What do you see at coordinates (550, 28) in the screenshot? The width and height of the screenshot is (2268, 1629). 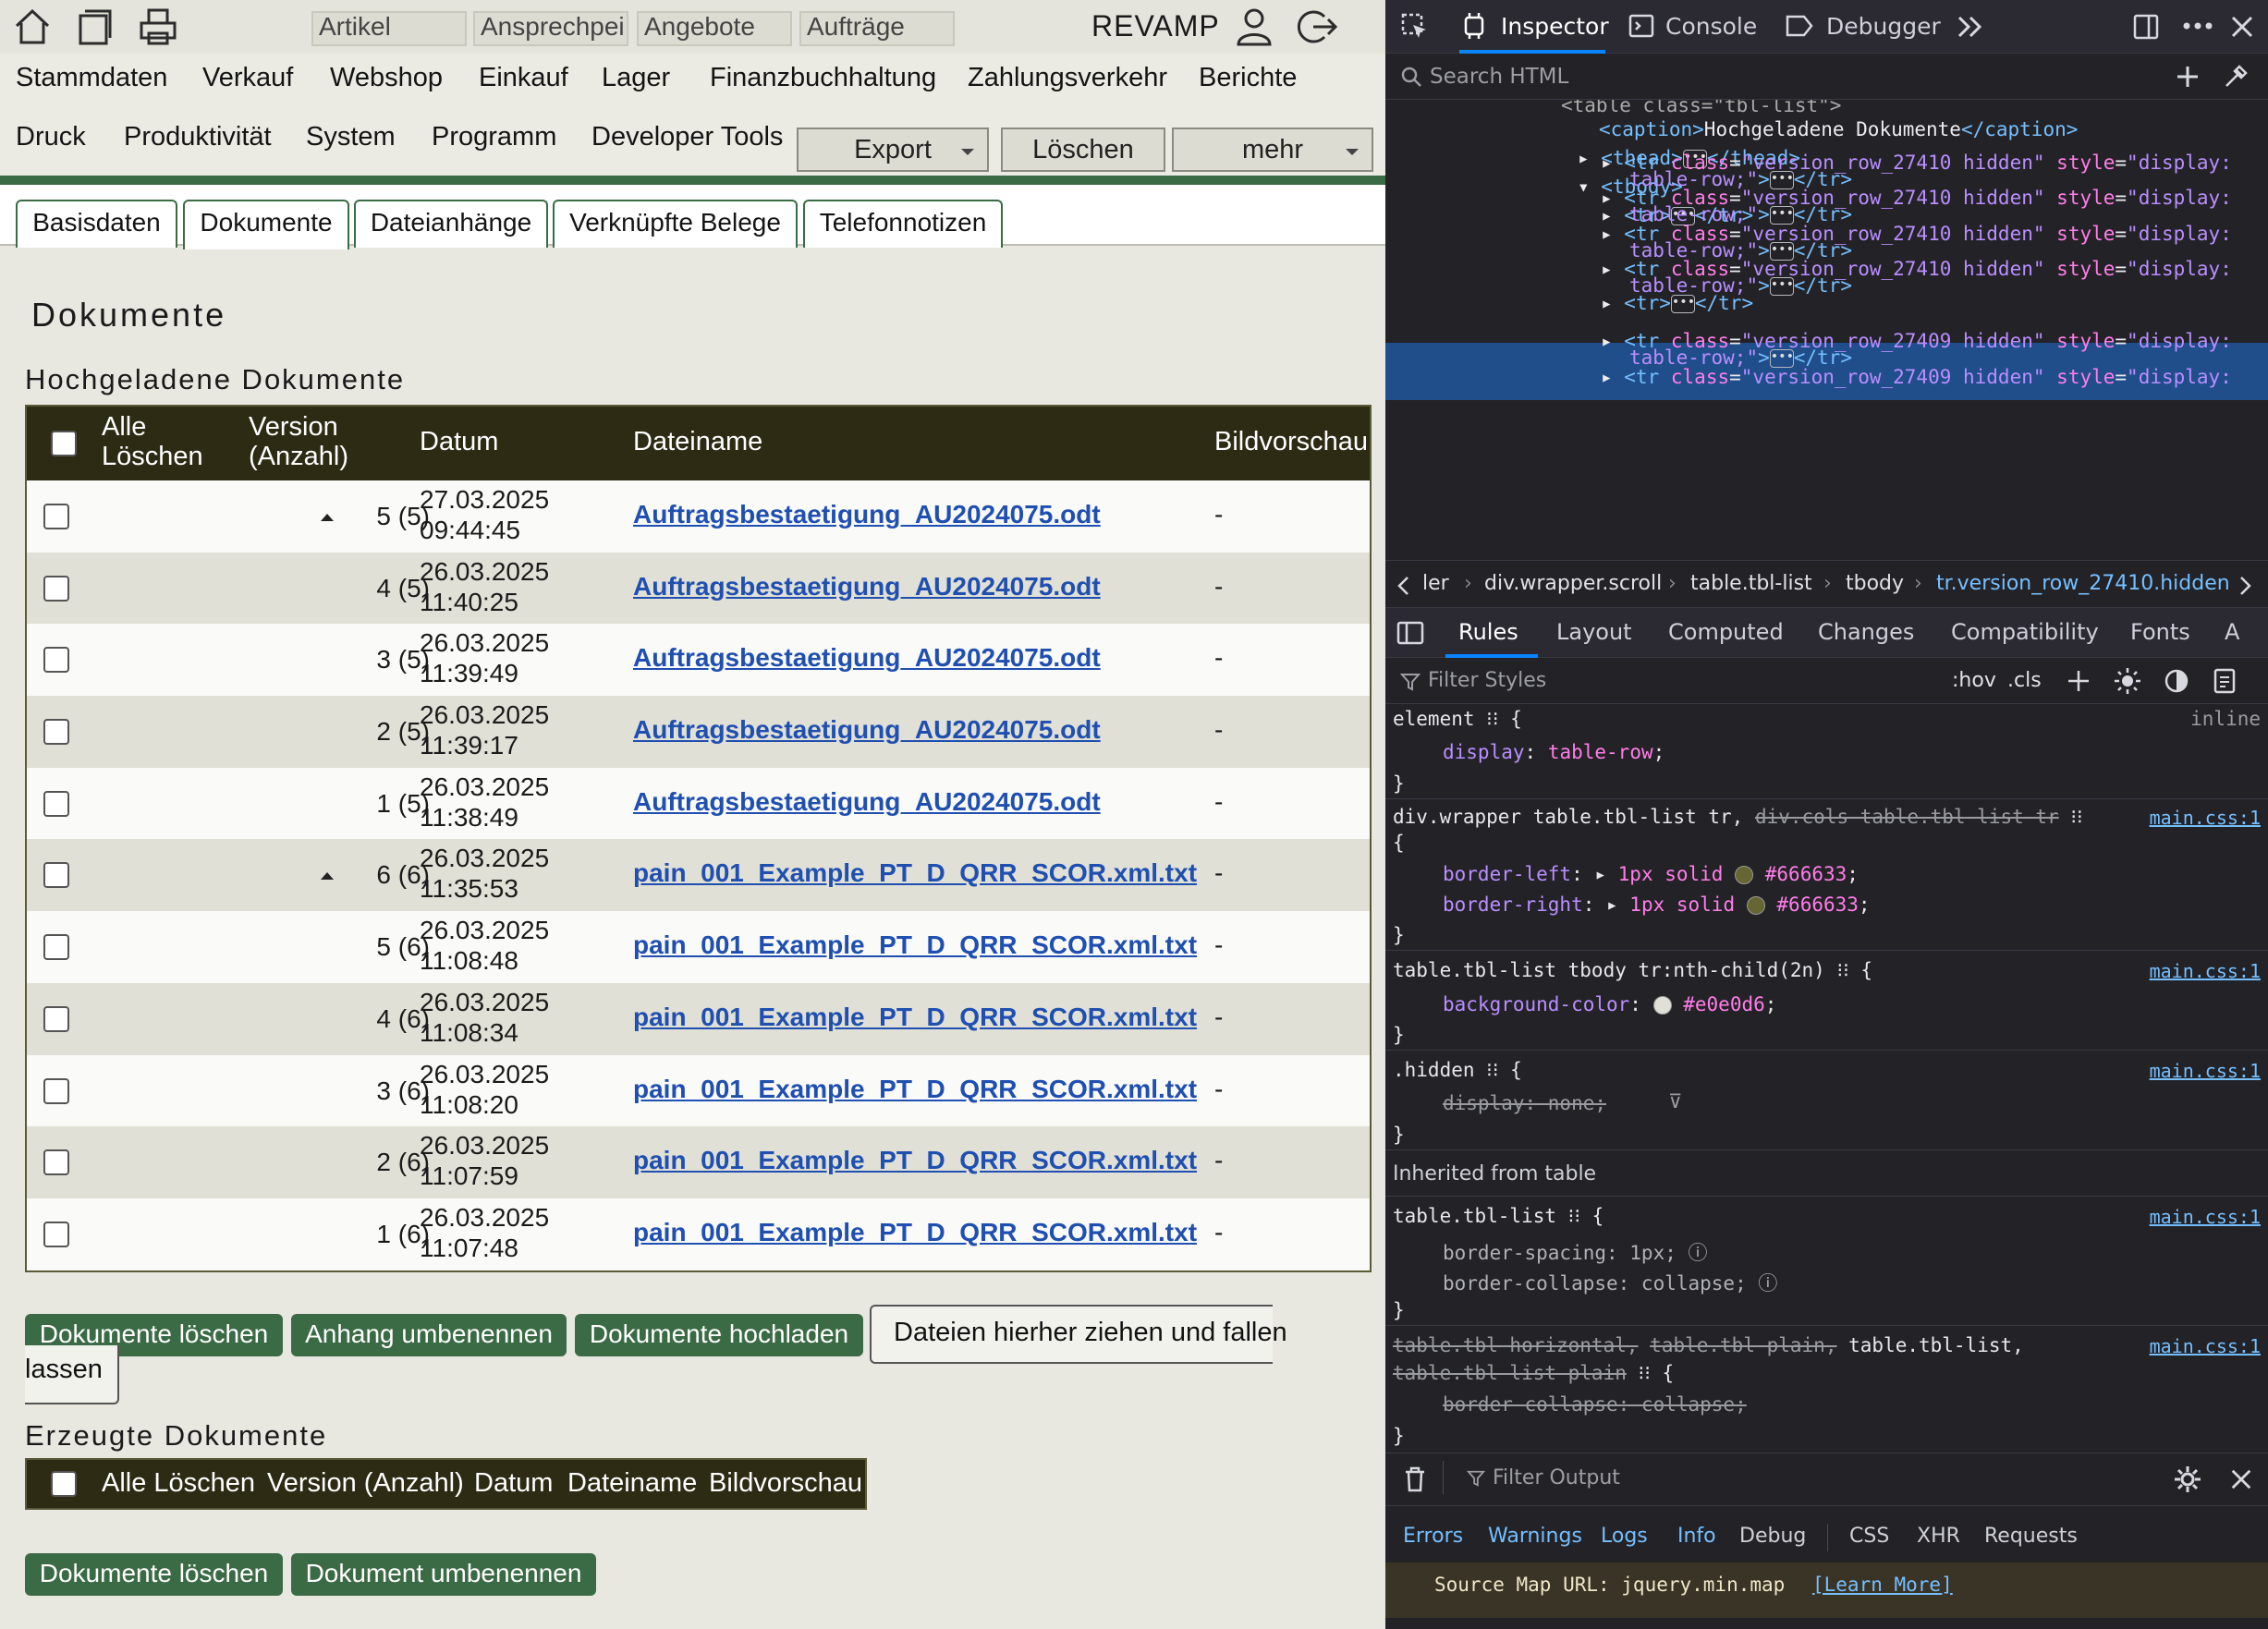 I see `quick-tab-ansprechpartner: Ansprechpei` at bounding box center [550, 28].